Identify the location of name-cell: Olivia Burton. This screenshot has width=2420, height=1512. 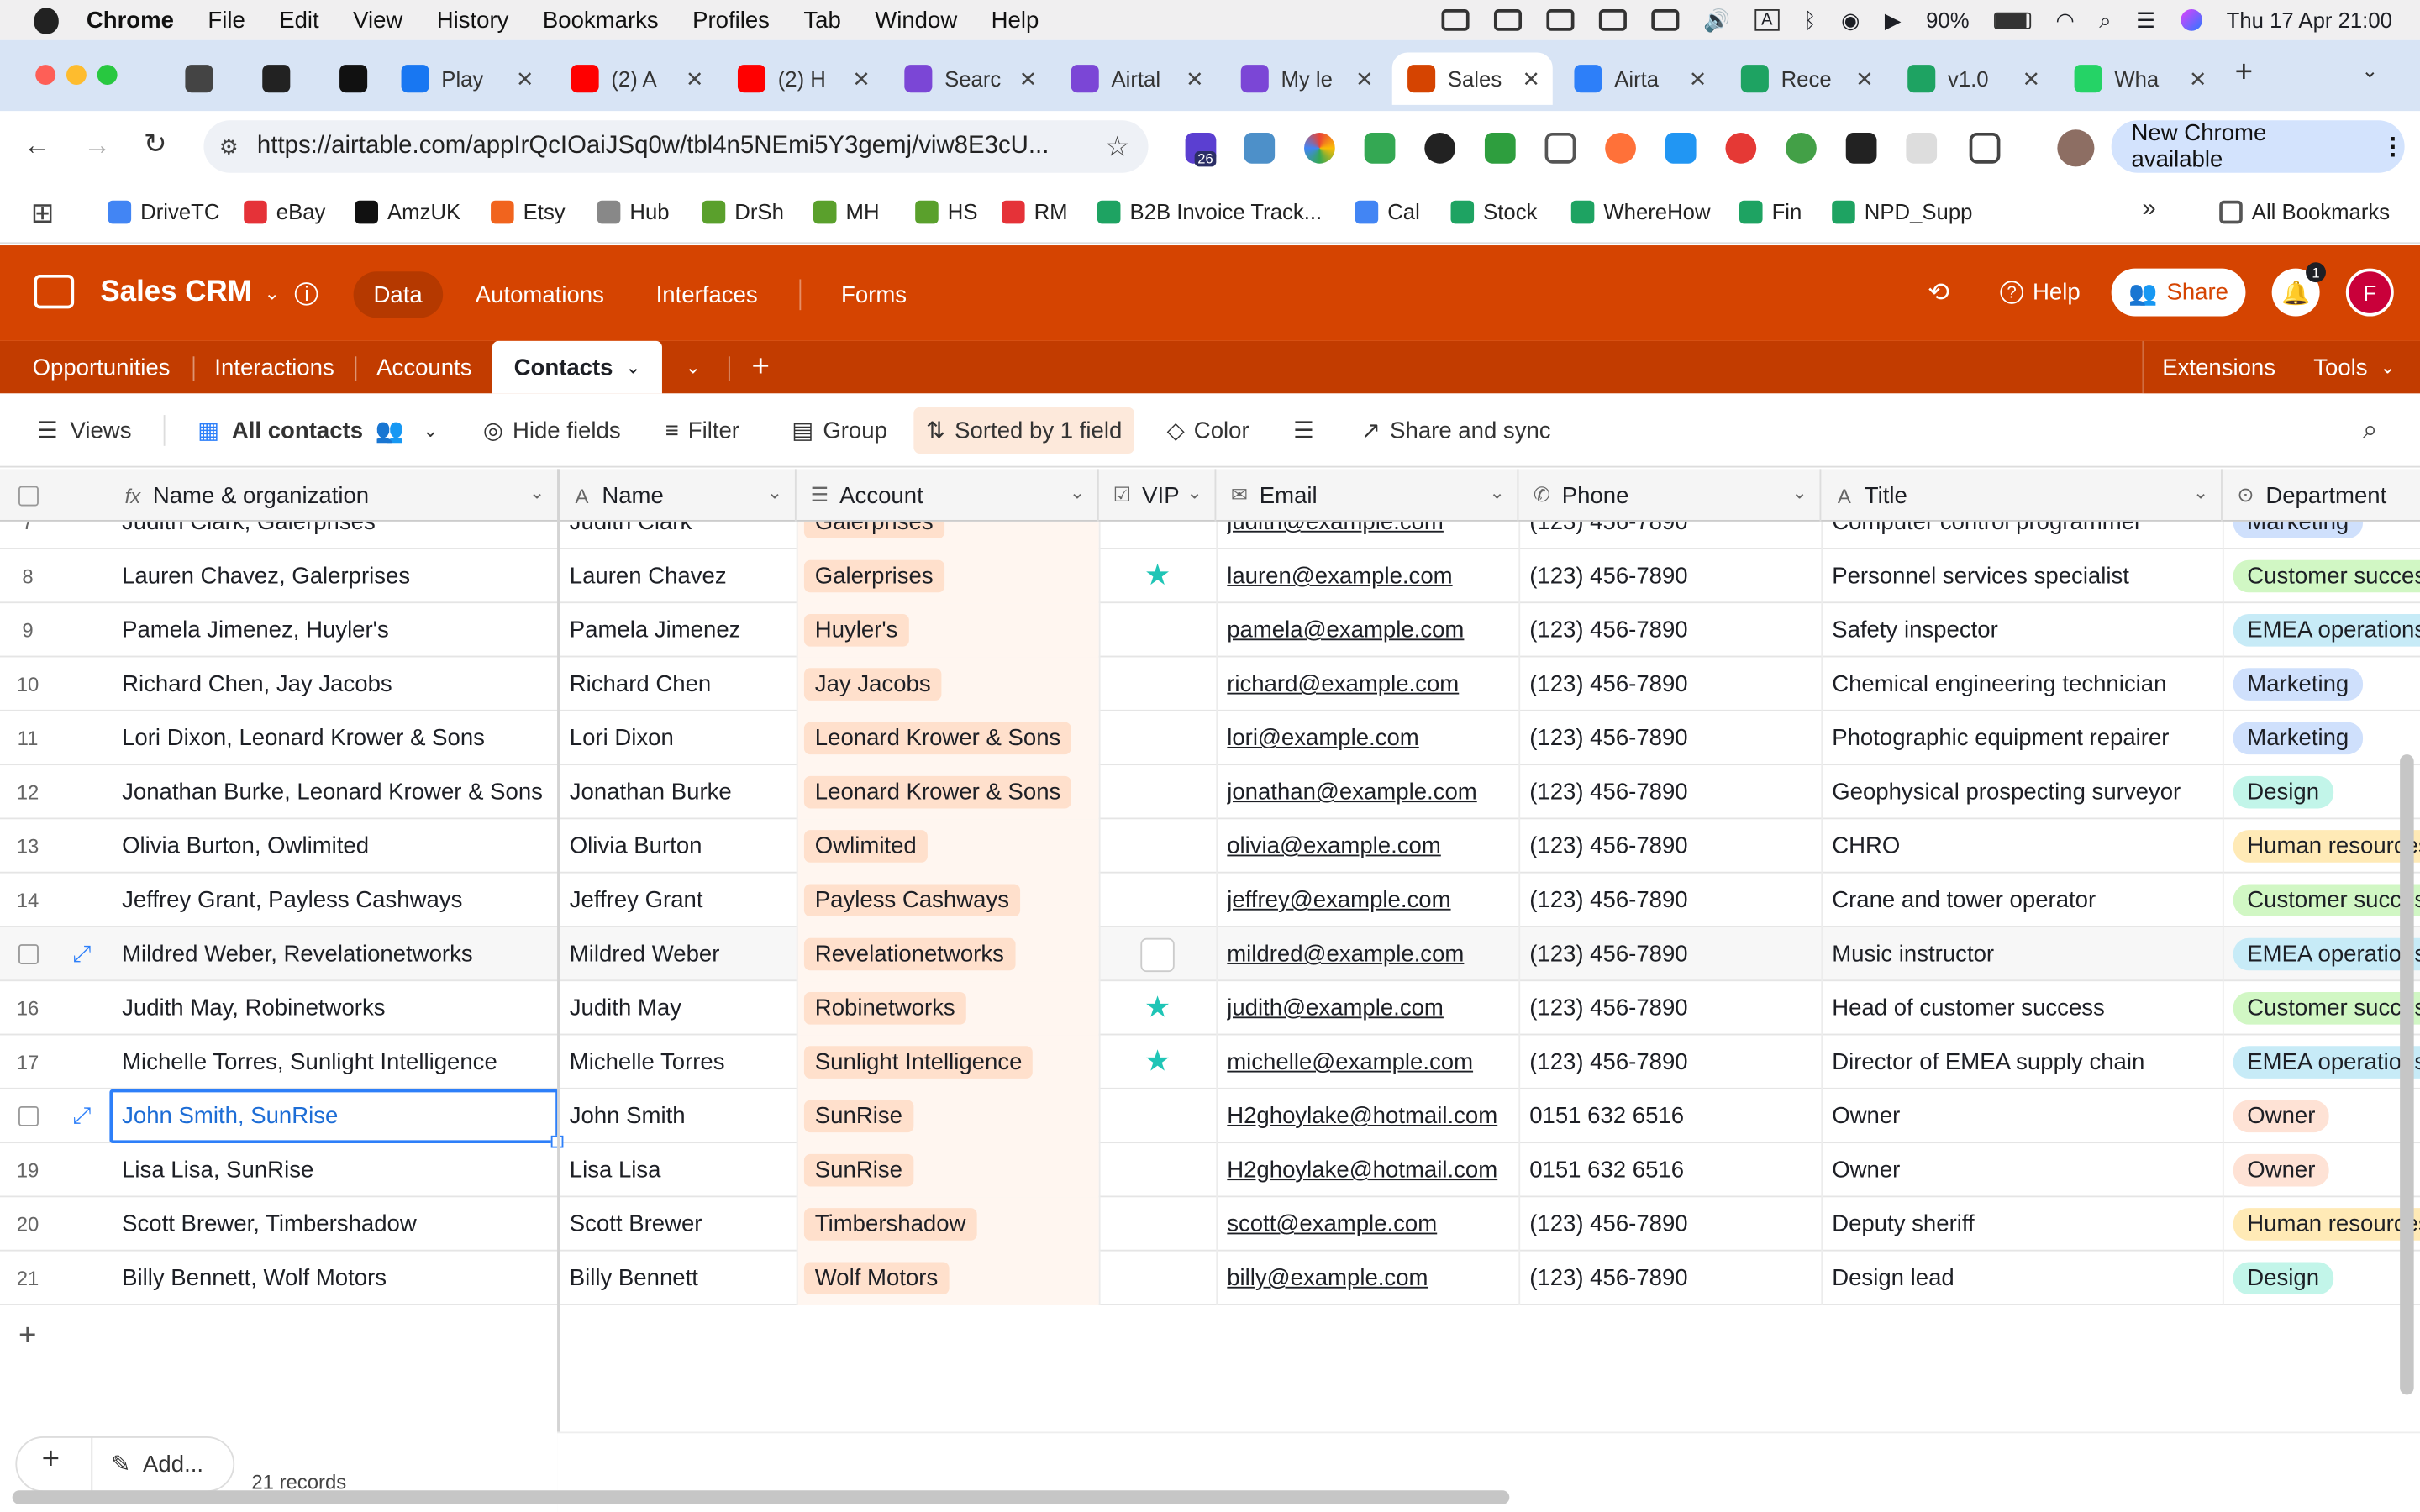
(681, 846).